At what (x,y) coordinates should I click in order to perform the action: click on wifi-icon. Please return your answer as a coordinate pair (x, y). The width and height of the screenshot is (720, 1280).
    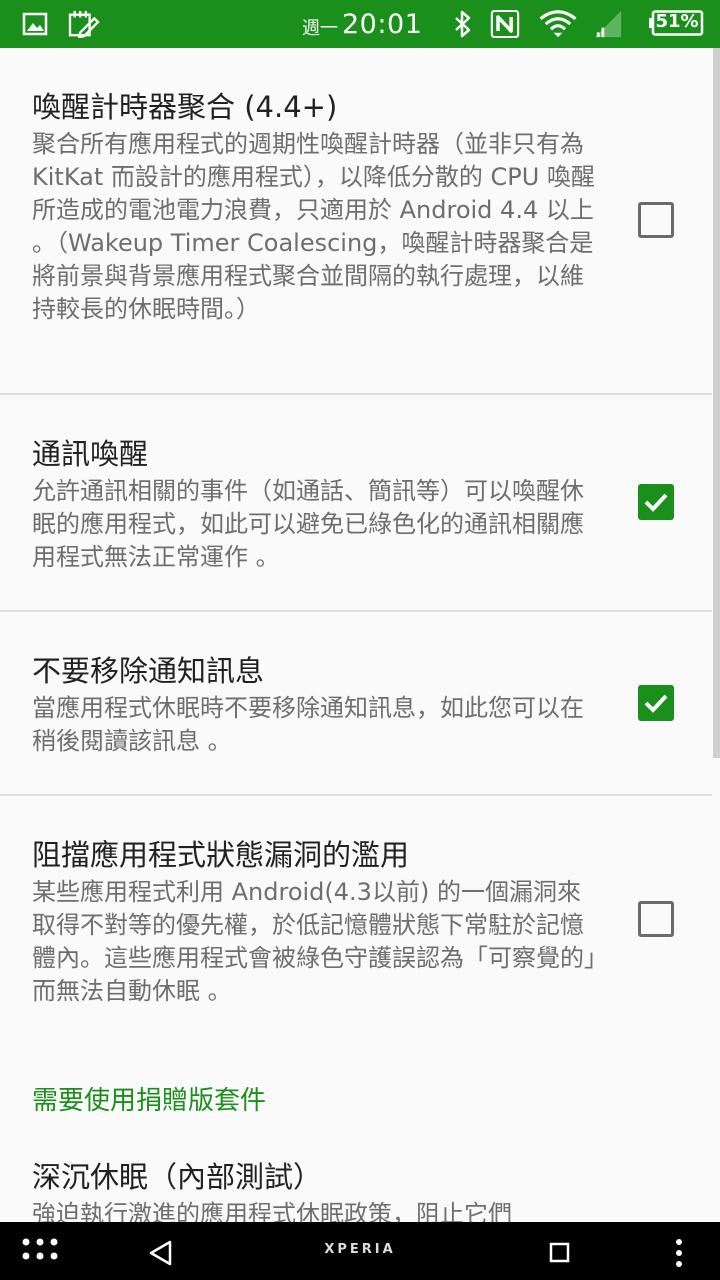
    Looking at the image, I should click on (558, 24).